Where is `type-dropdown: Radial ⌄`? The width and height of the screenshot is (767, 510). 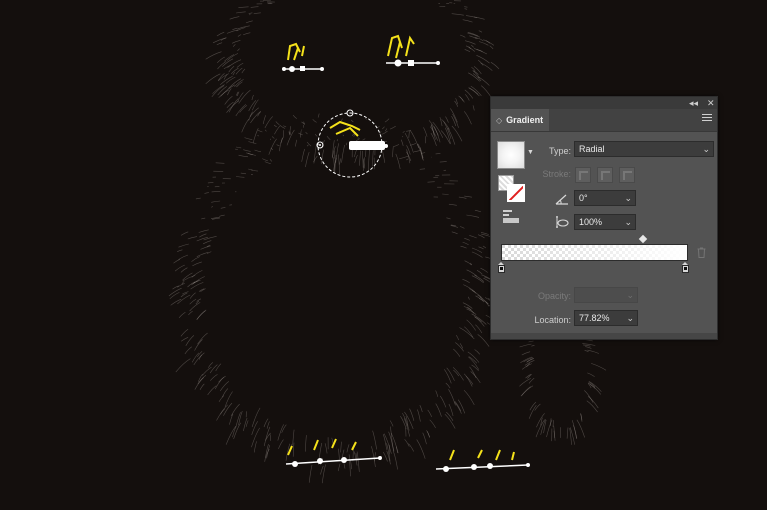
type-dropdown: Radial ⌄ is located at coordinates (644, 149).